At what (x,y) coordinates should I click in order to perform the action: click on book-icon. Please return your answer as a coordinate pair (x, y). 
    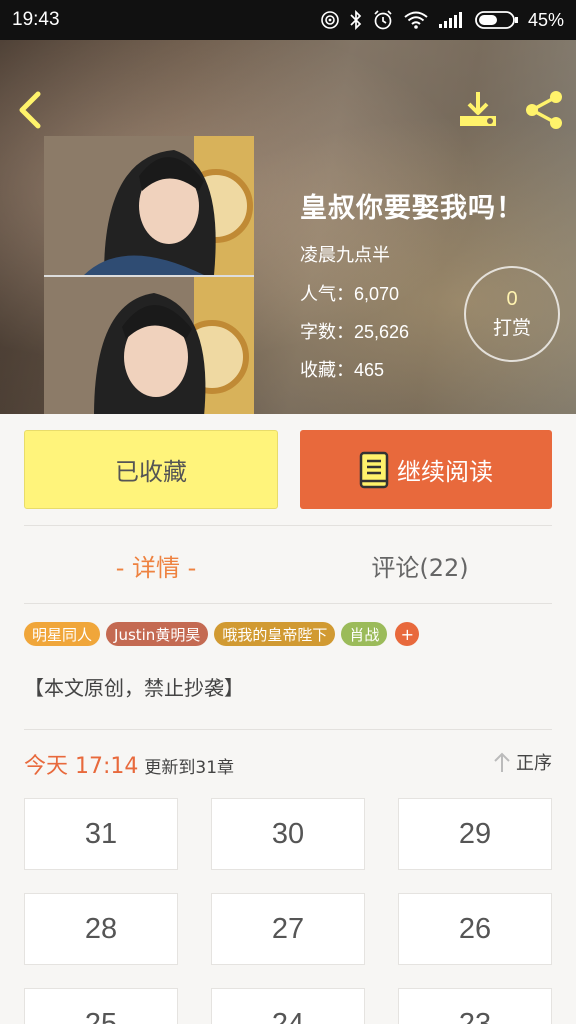
    Looking at the image, I should click on (374, 469).